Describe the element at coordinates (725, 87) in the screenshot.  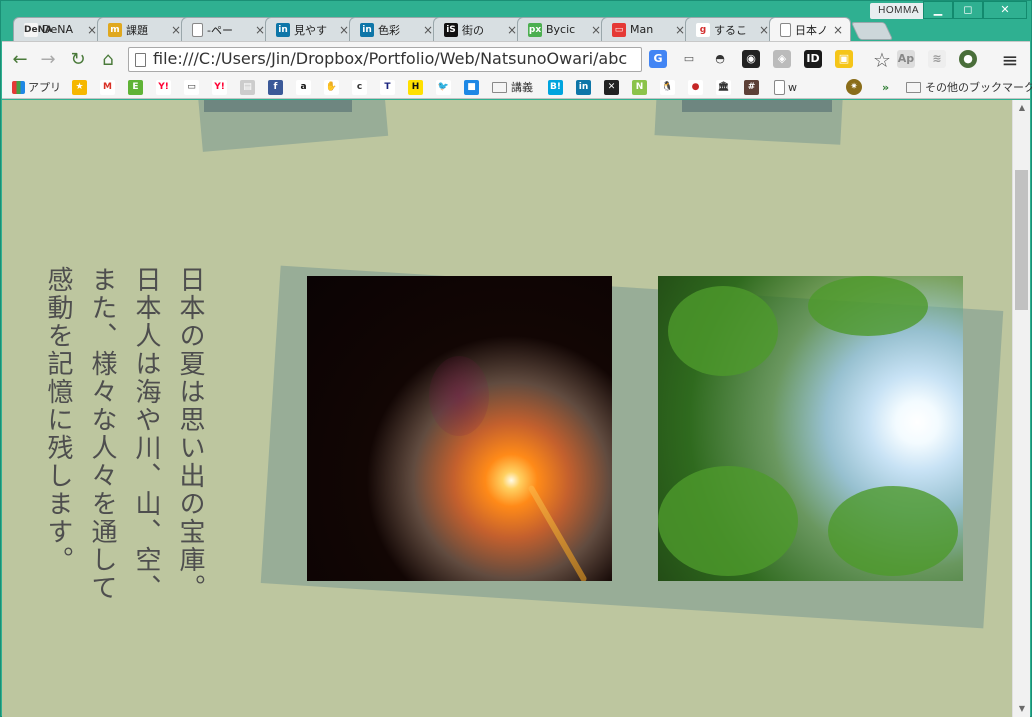
I see `bookmark-museum: 🏛` at that location.